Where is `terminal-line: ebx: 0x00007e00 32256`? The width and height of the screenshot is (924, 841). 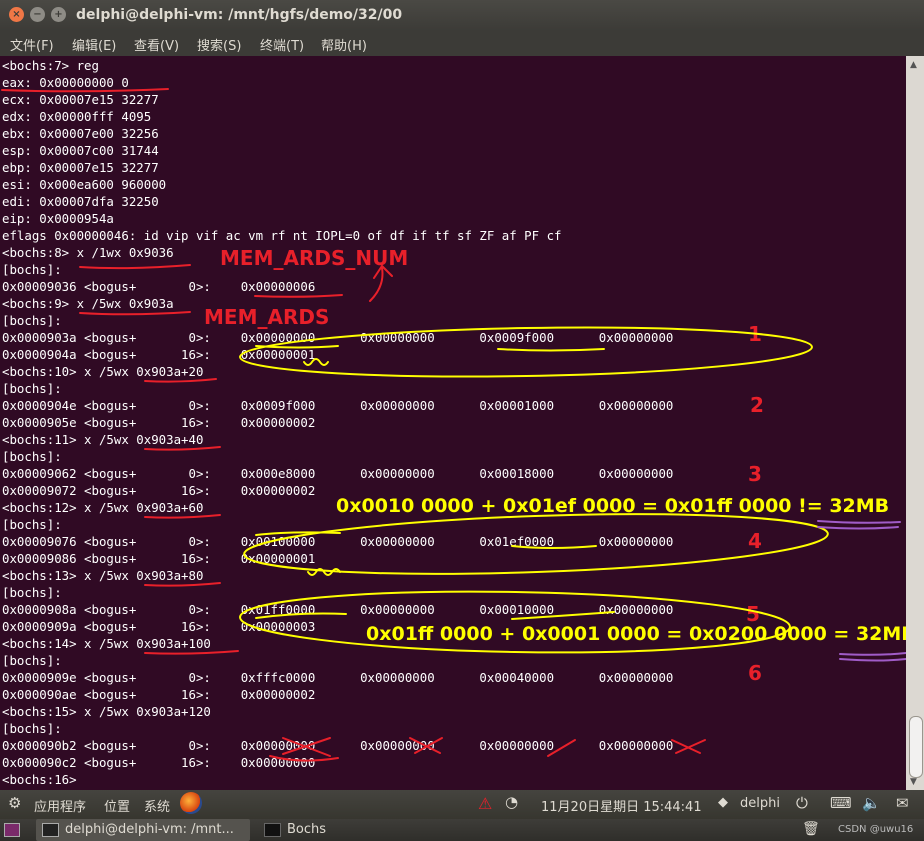 terminal-line: ebx: 0x00007e00 32256 is located at coordinates (80, 133).